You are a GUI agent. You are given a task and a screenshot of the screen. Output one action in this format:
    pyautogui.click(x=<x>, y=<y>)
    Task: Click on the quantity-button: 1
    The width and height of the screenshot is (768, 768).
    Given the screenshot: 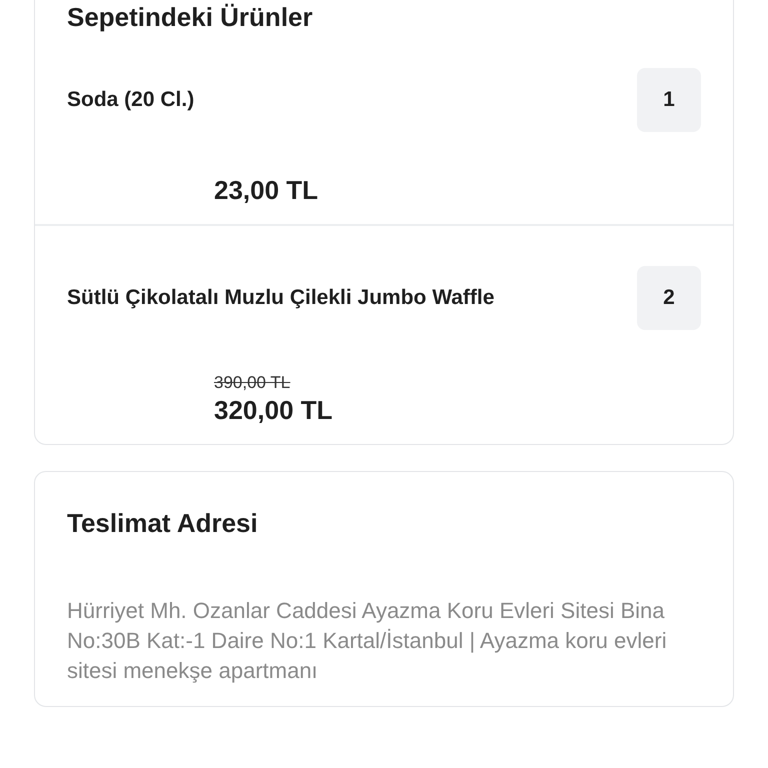 What is the action you would take?
    pyautogui.click(x=669, y=100)
    